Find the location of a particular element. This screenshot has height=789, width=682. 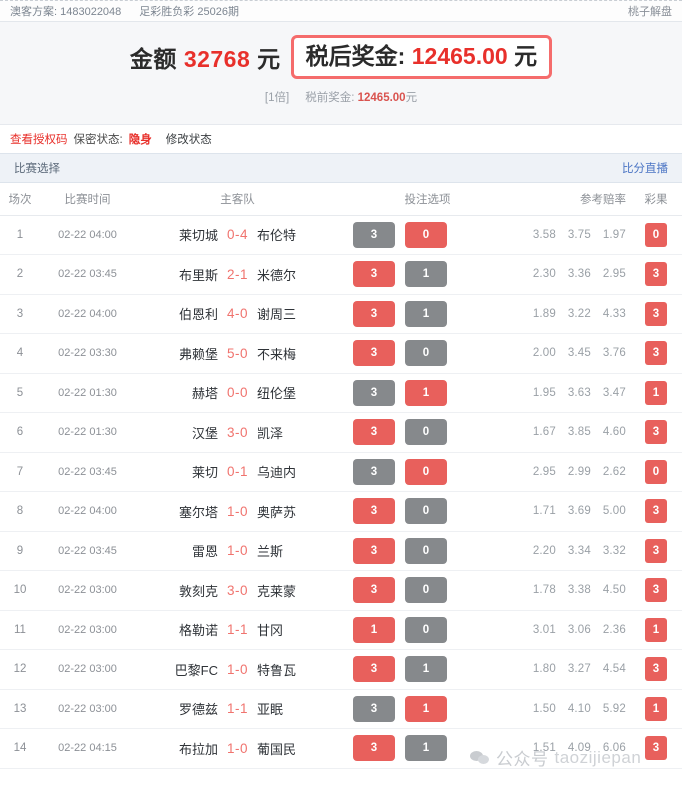

privacy-status-value: 隐身 is located at coordinates (140, 140).